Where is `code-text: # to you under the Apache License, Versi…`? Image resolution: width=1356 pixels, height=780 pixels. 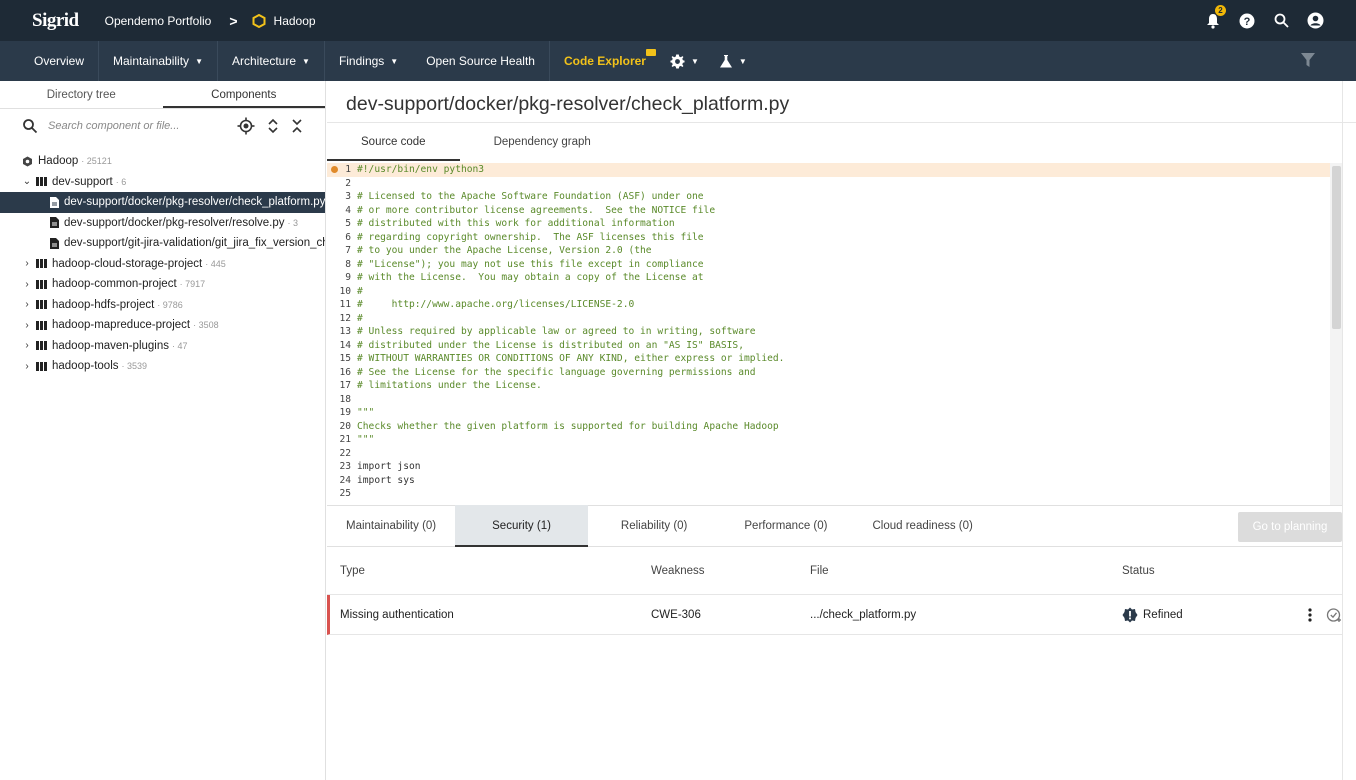
code-text: # to you under the Apache License, Versi… is located at coordinates (504, 251).